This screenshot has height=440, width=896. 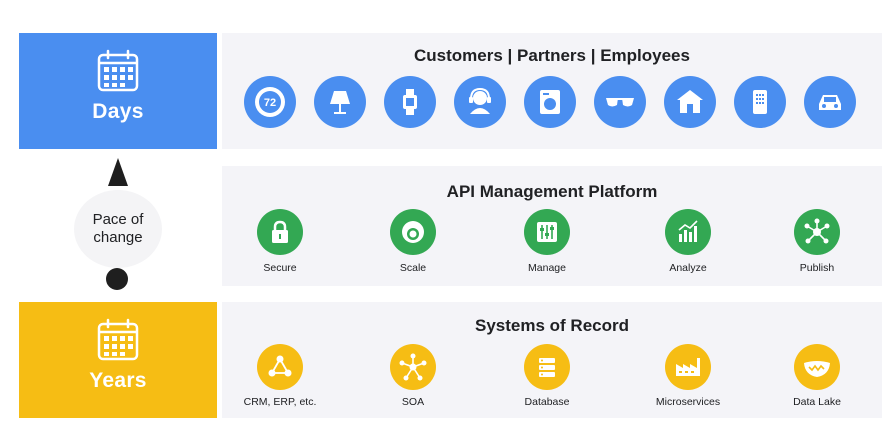 What do you see at coordinates (830, 102) in the screenshot?
I see `car-icon` at bounding box center [830, 102].